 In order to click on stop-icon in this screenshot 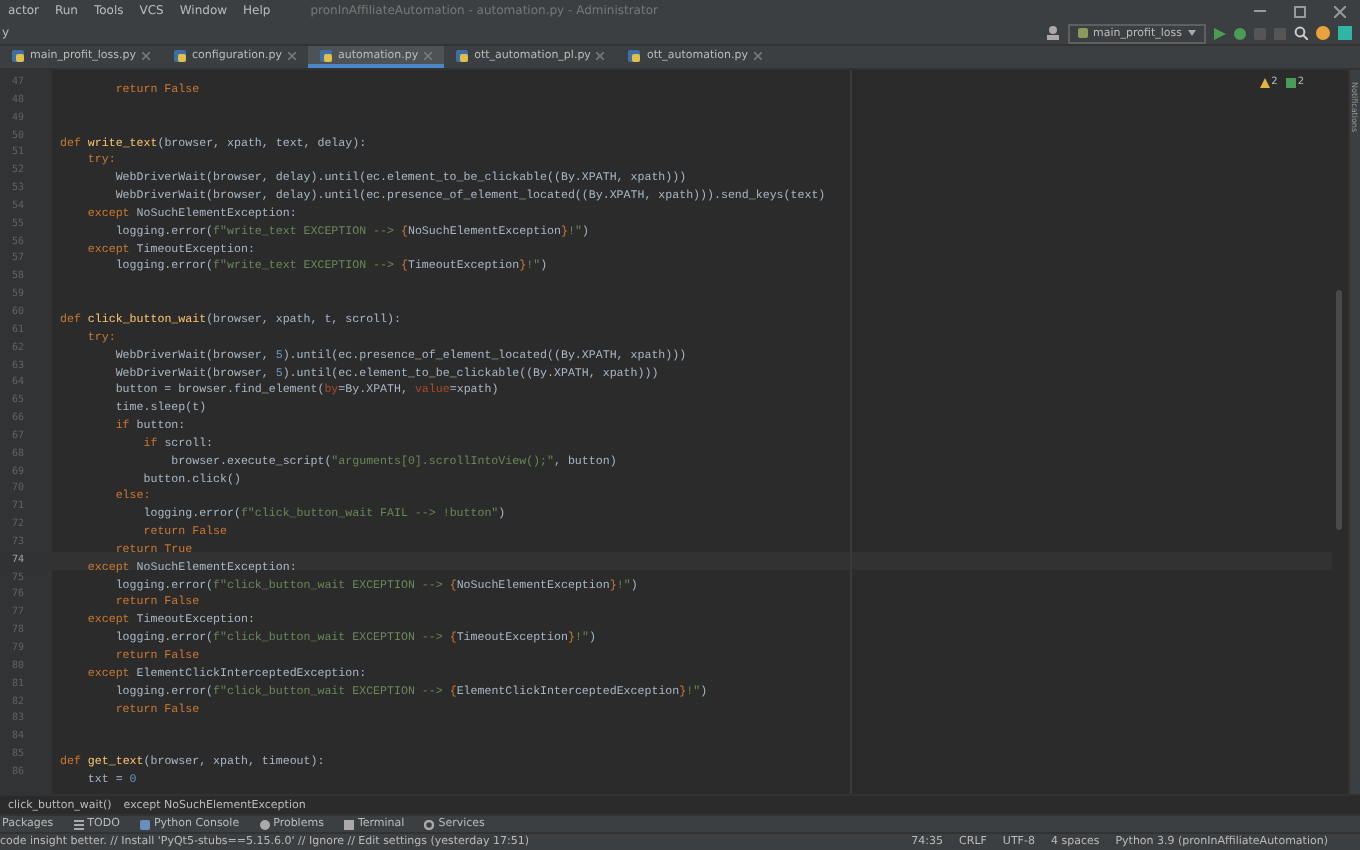, I will do `click(1280, 33)`.